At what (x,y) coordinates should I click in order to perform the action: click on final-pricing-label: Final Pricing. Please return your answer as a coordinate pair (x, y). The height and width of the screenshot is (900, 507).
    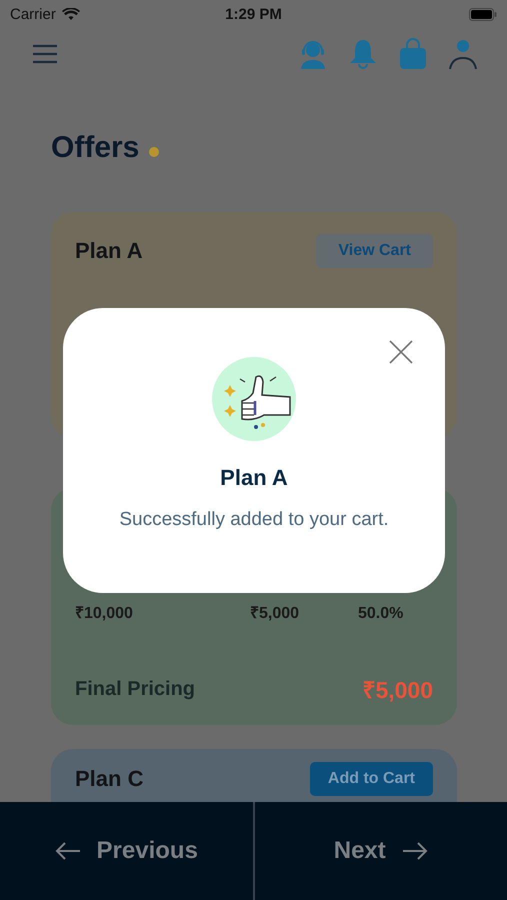
    Looking at the image, I should click on (135, 689).